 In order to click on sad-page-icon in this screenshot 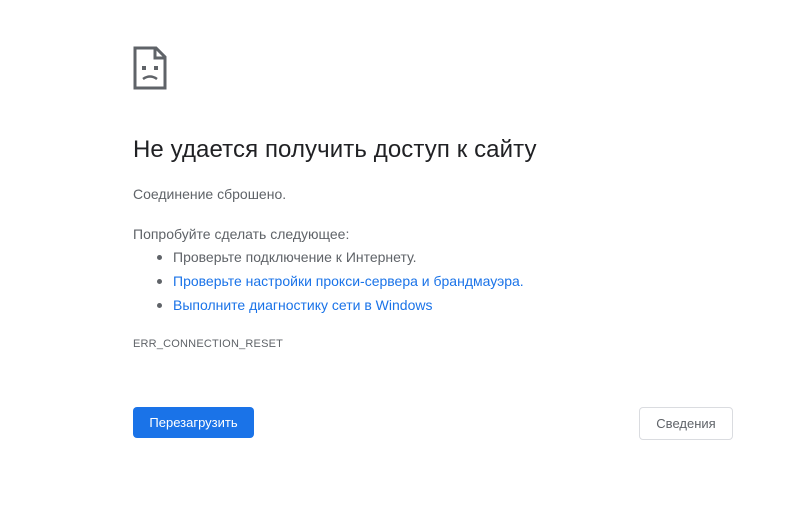, I will do `click(150, 68)`.